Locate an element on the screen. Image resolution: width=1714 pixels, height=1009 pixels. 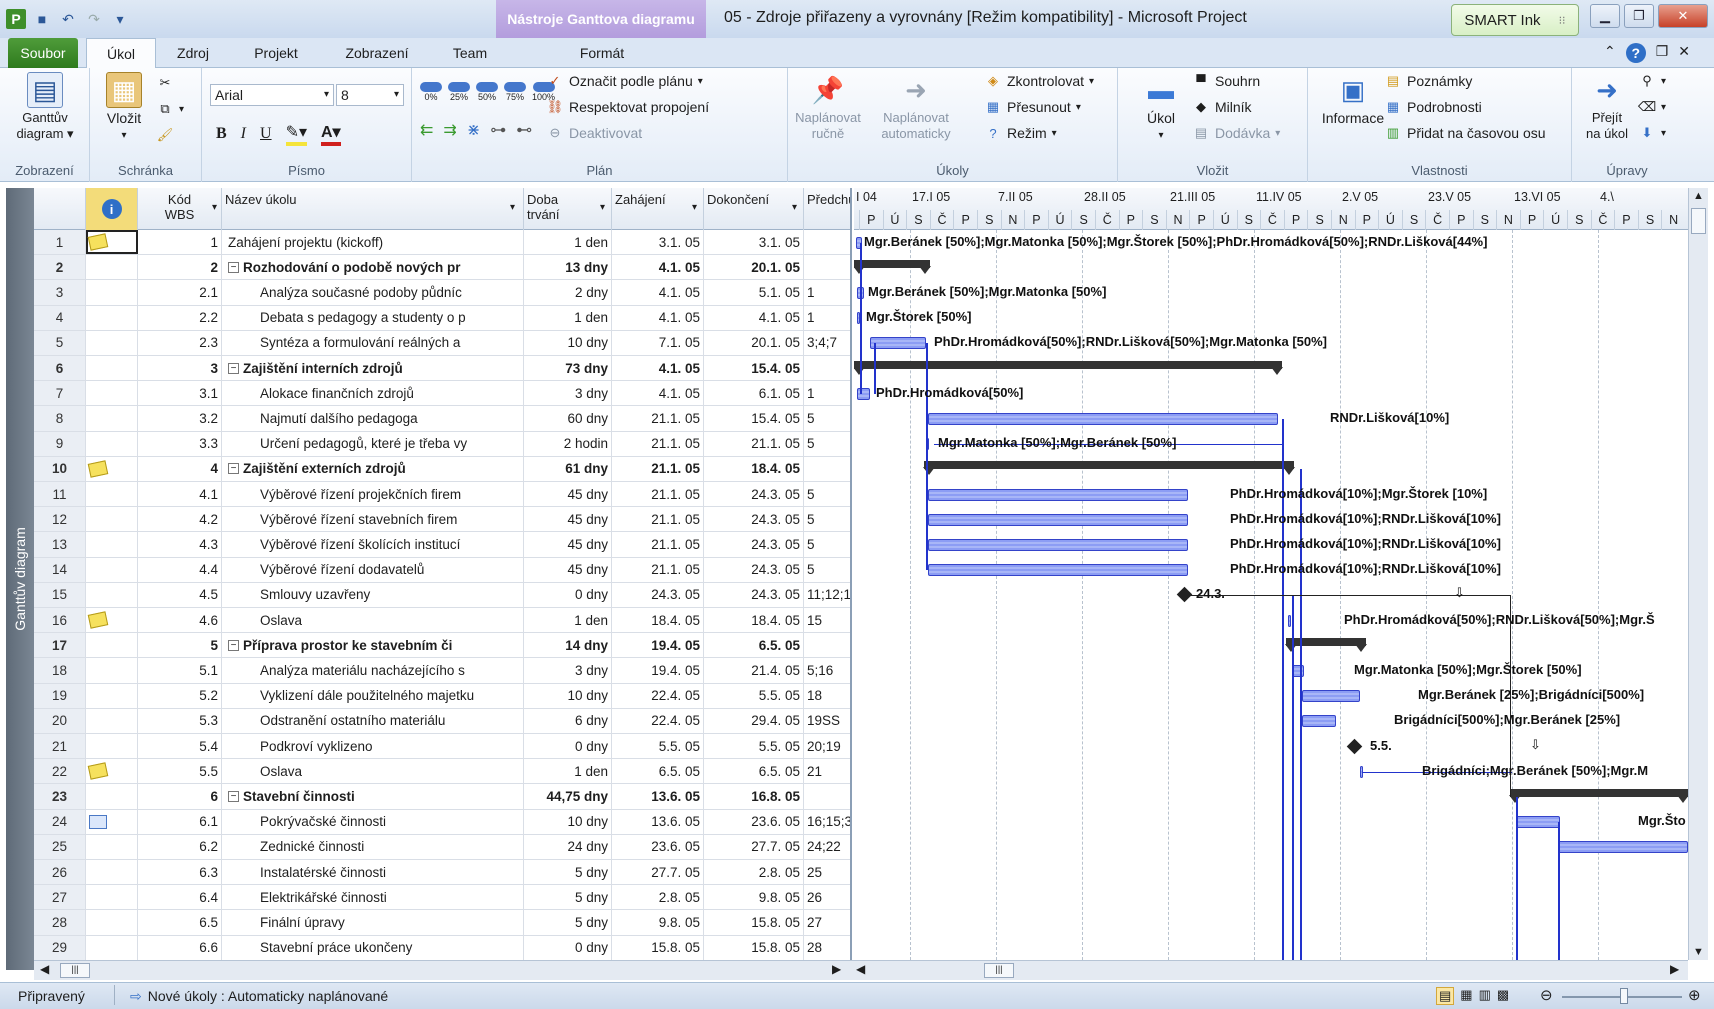
cell-wbs: 4.1 is located at coordinates (180, 494).